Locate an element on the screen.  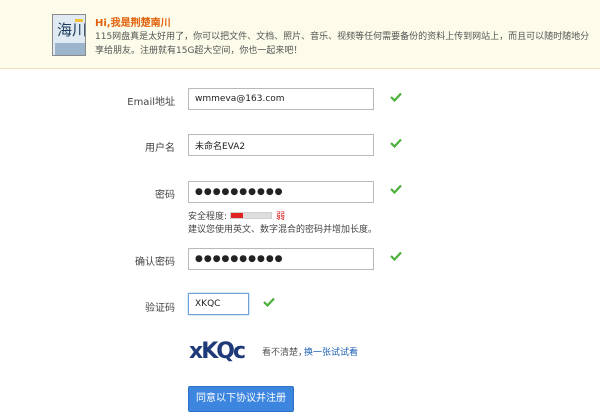
captcha-label: 验证码 is located at coordinates (160, 308).